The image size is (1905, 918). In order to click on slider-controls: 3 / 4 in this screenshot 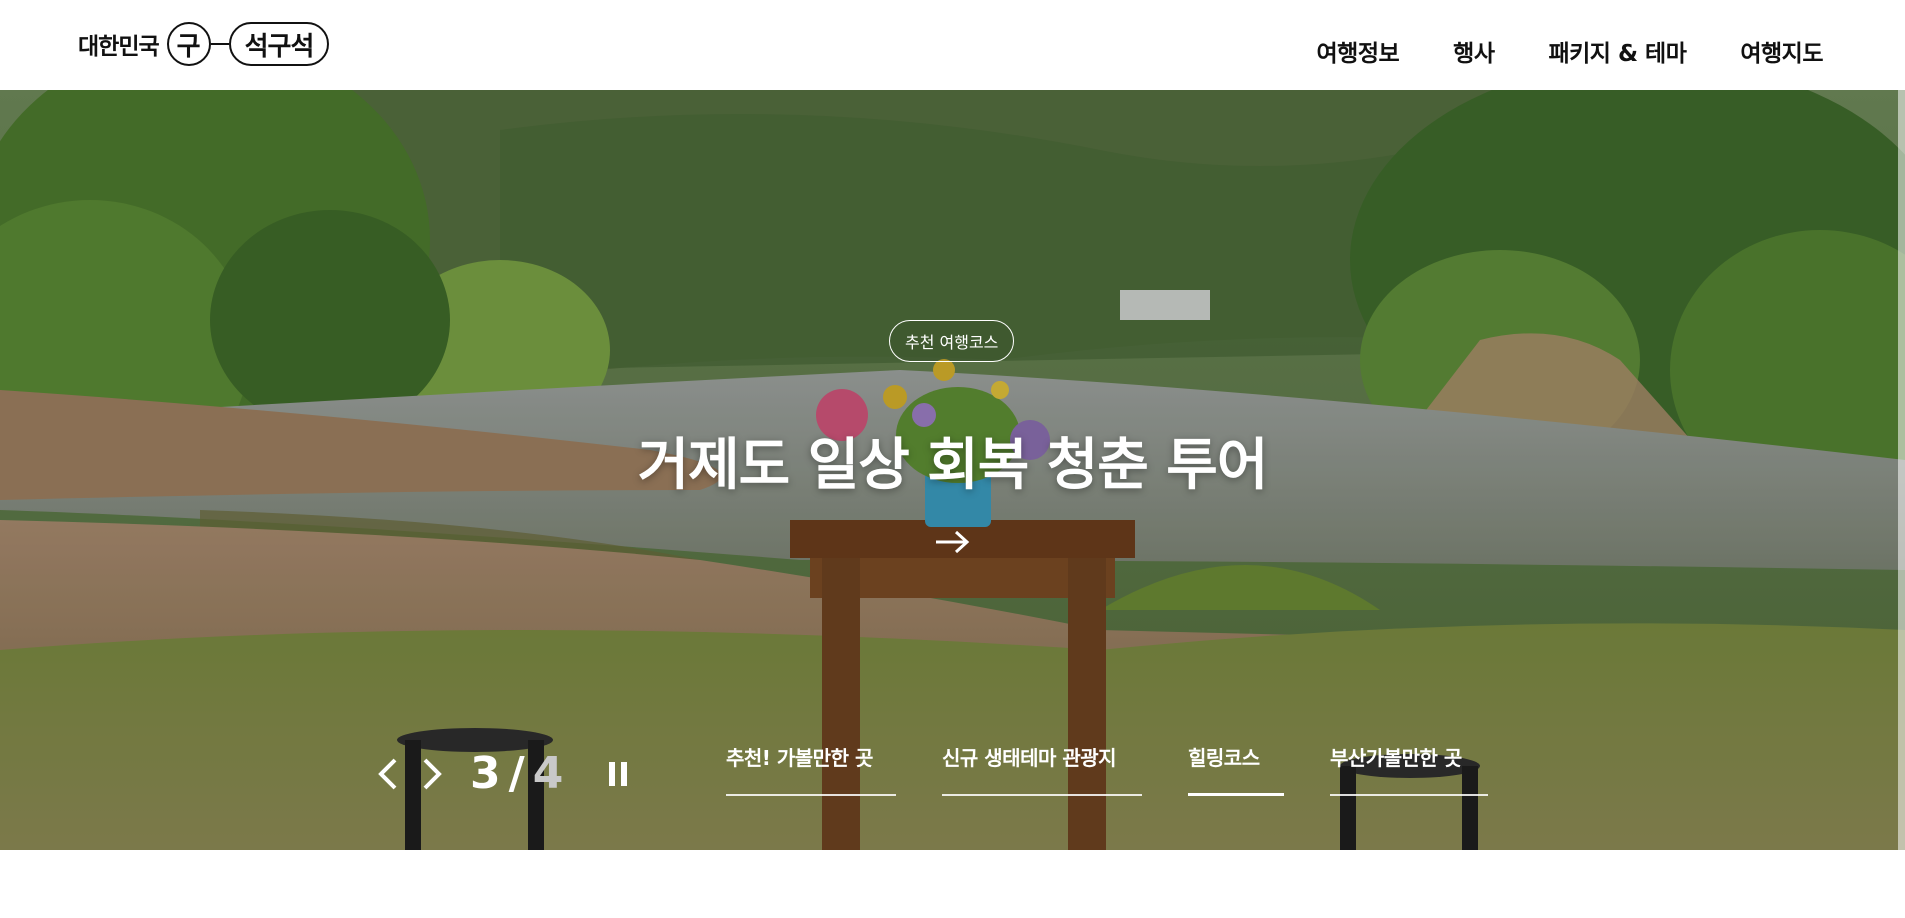, I will do `click(499, 773)`.